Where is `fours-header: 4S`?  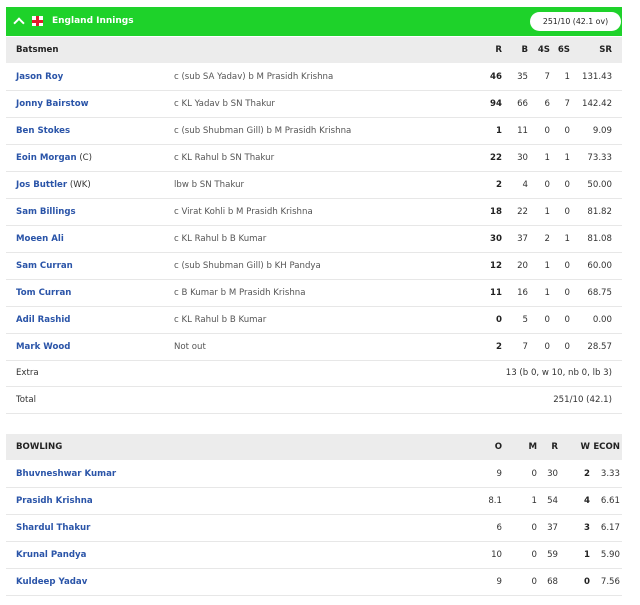
fours-header: 4S is located at coordinates (543, 50).